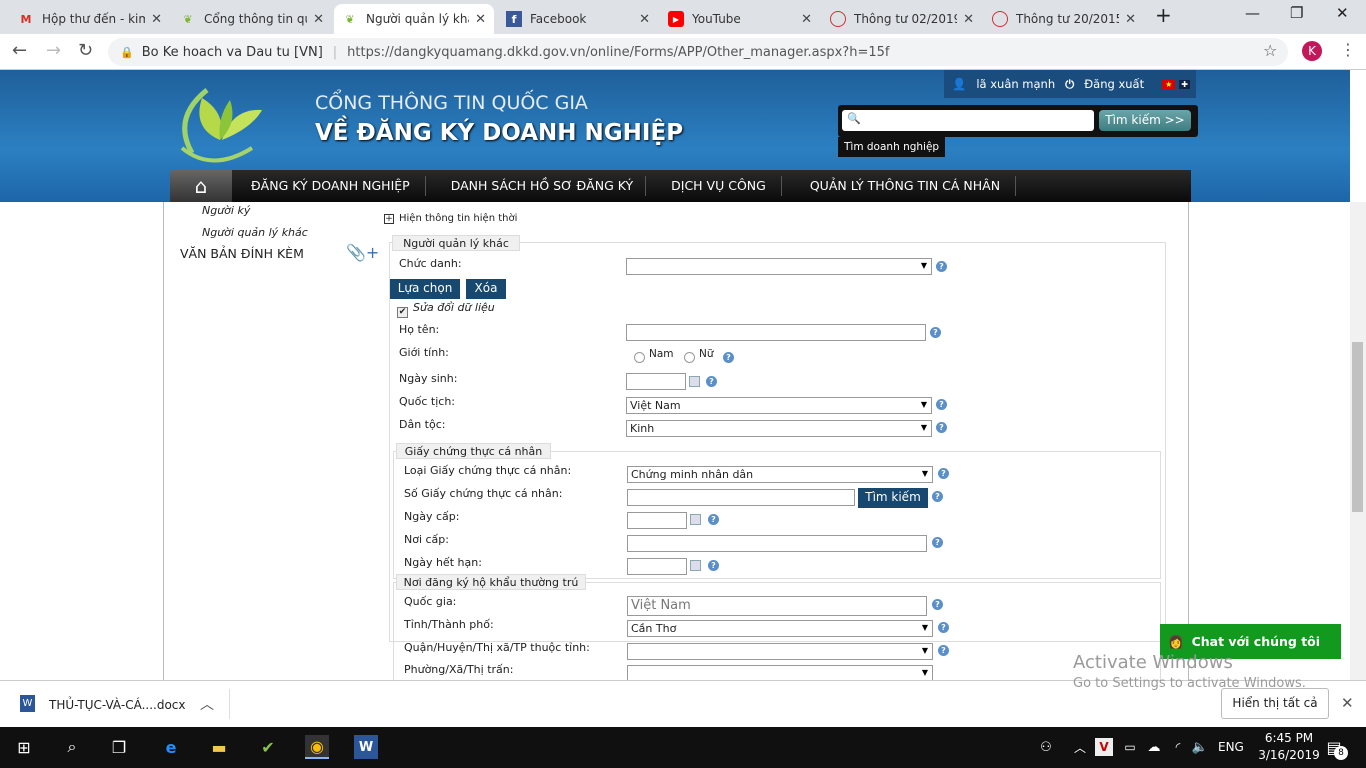  What do you see at coordinates (1163, 15) in the screenshot?
I see `new-tab-button: +` at bounding box center [1163, 15].